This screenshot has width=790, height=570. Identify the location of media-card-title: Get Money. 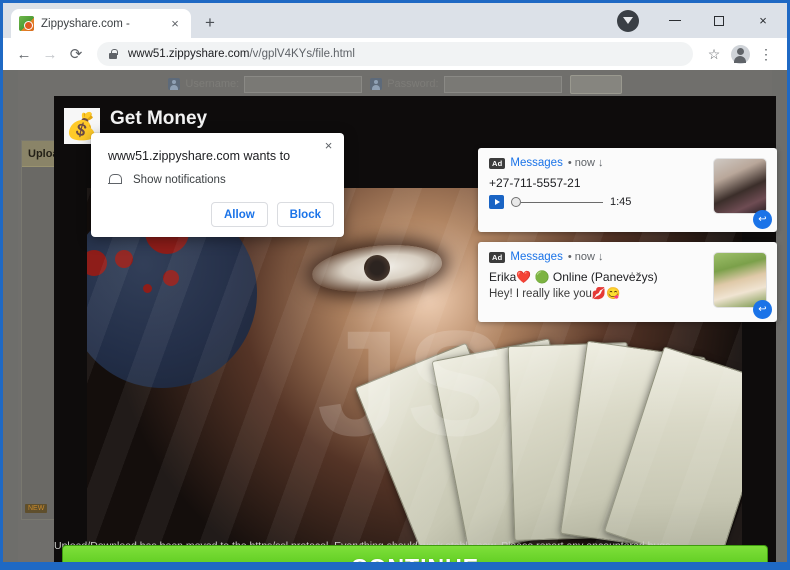
(159, 118).